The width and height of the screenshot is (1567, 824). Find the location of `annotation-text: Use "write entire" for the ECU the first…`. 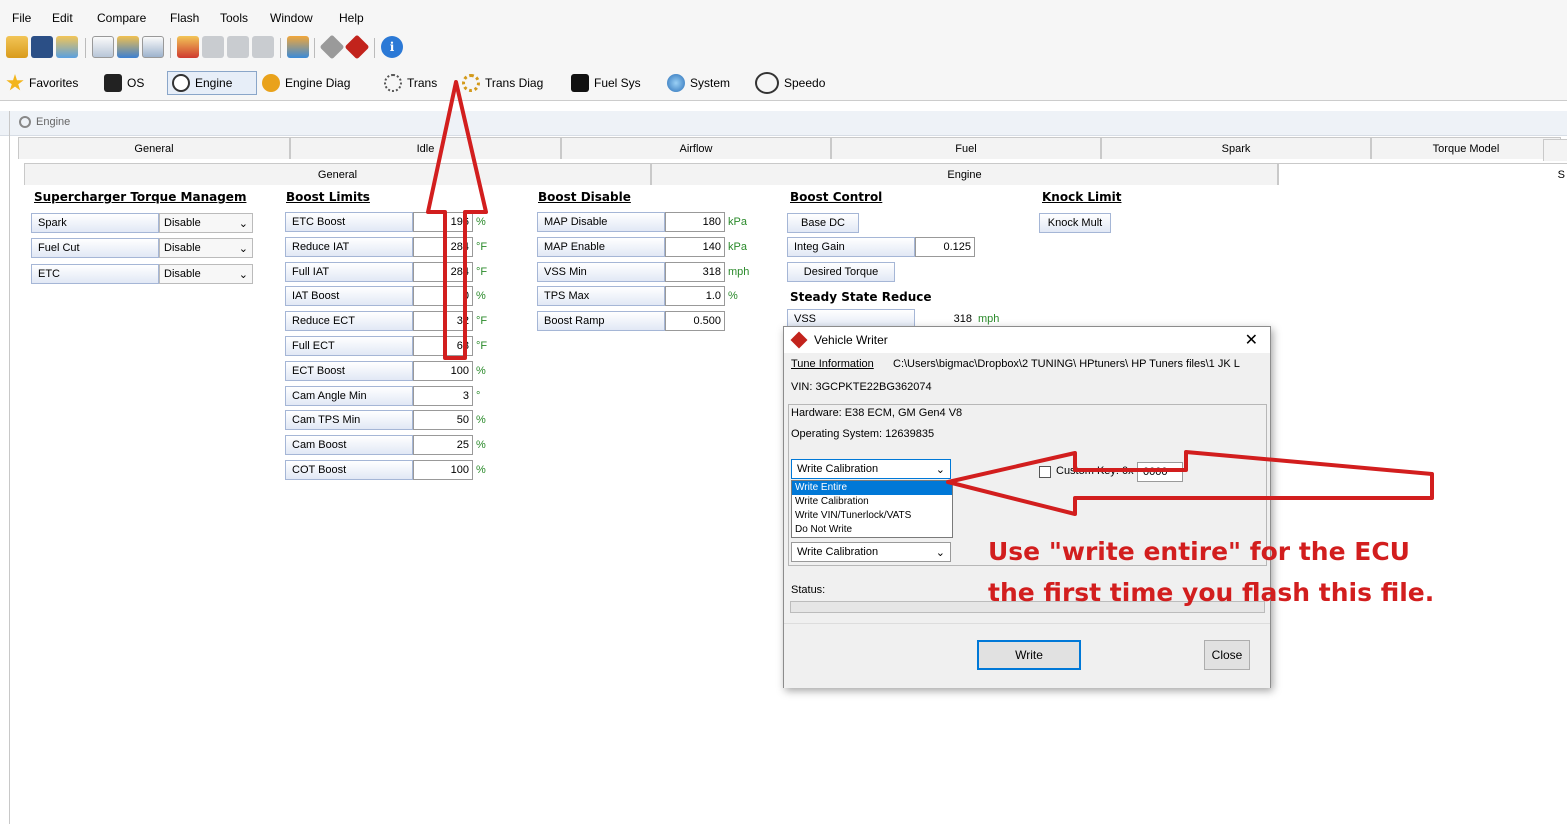

annotation-text: Use "write entire" for the ECU the first… is located at coordinates (1211, 572).